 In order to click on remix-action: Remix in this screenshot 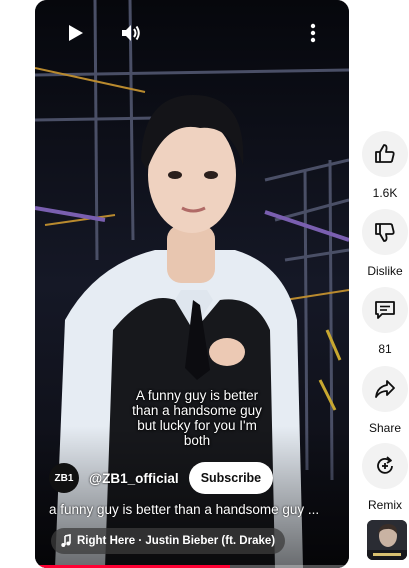, I will do `click(385, 477)`.